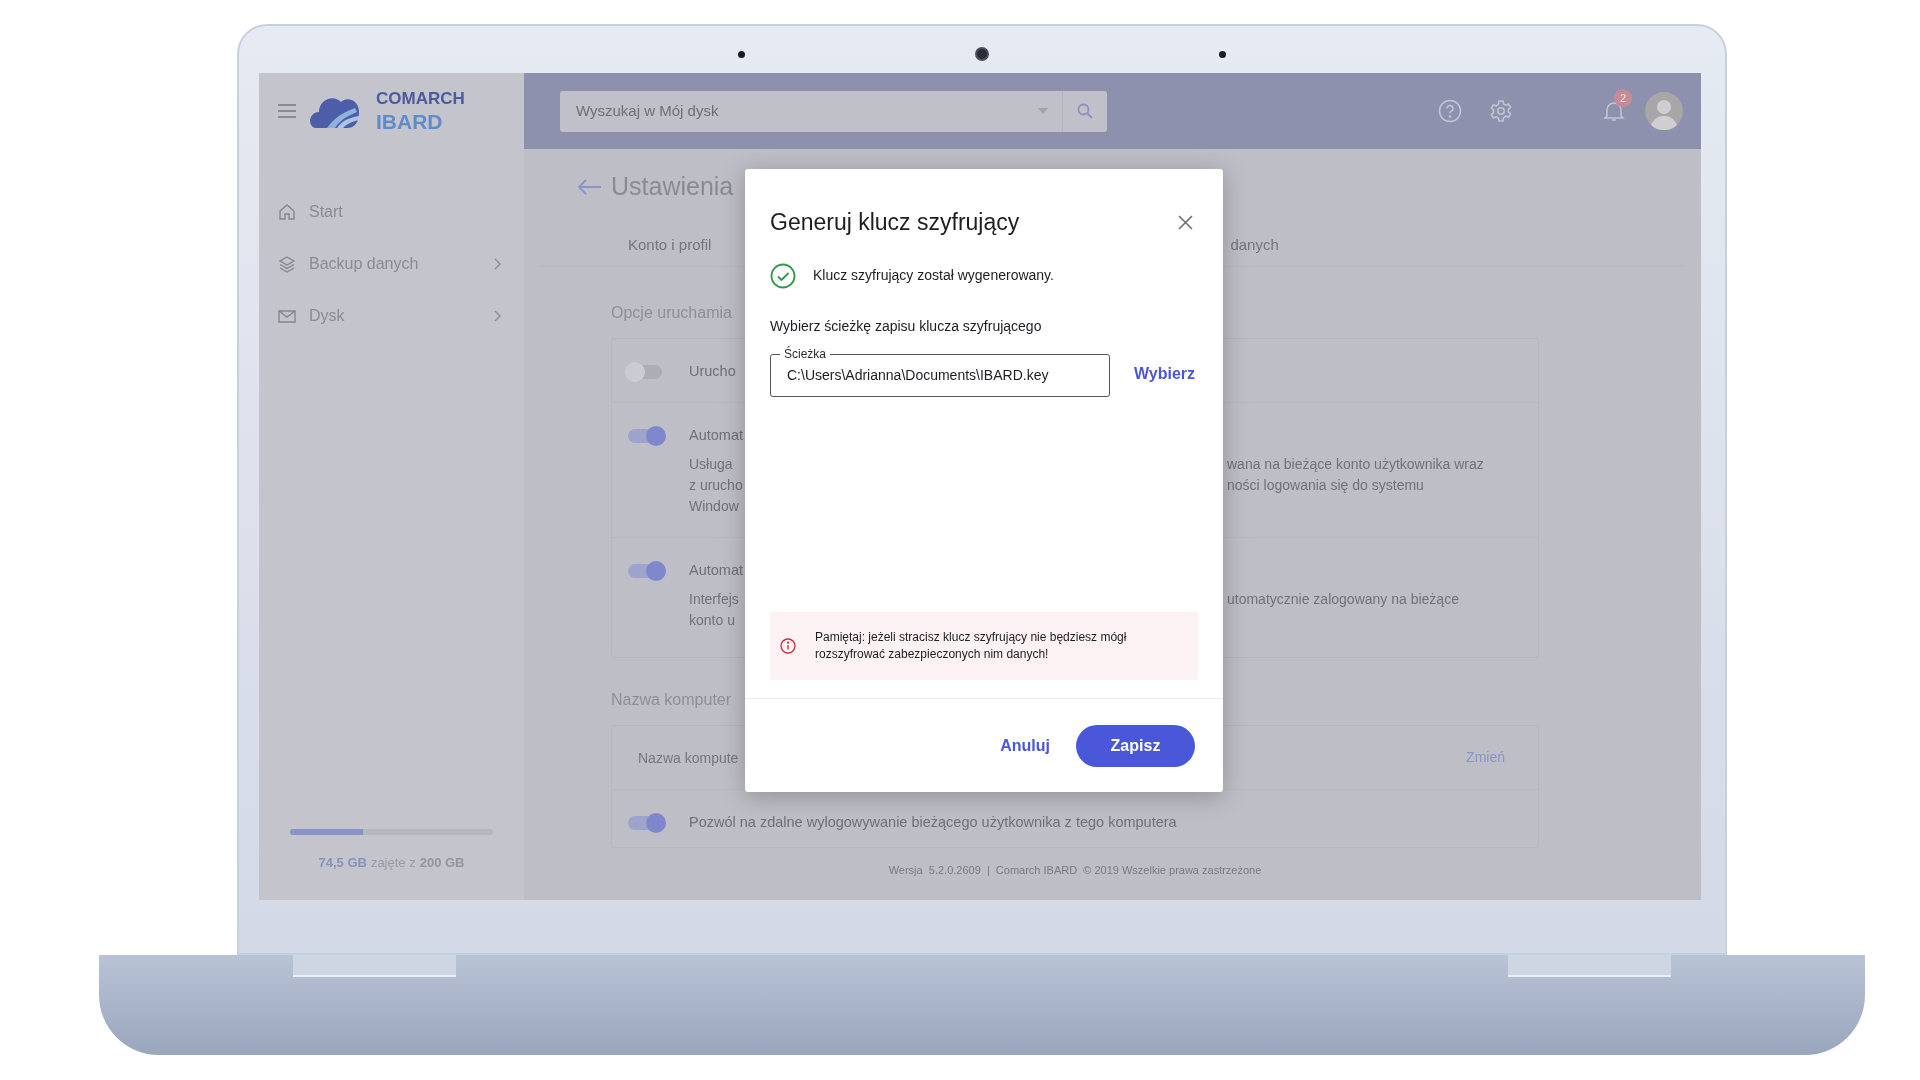 The image size is (1920, 1080). Describe the element at coordinates (1664, 111) in the screenshot. I see `avatar` at that location.